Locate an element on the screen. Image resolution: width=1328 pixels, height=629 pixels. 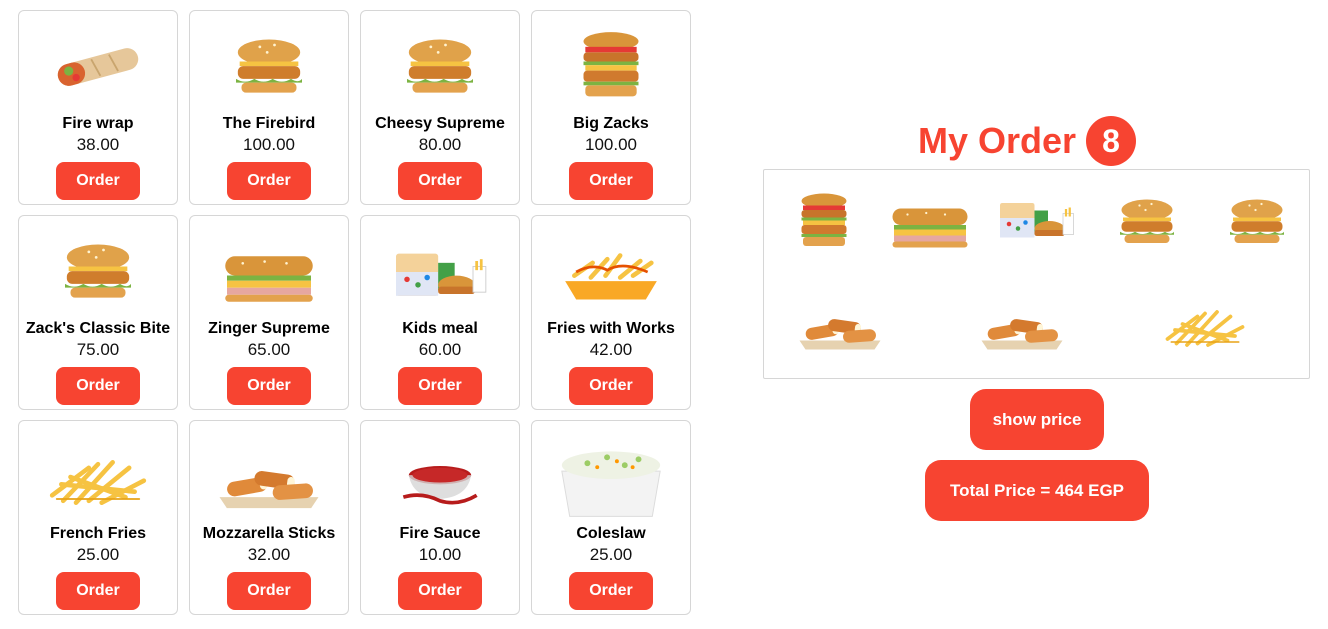
item-name: The Firebird is located at coordinates (269, 123).